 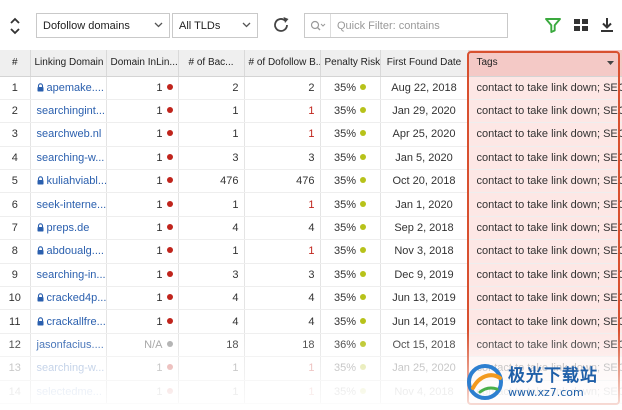 I want to click on refresh-button, so click(x=281, y=25).